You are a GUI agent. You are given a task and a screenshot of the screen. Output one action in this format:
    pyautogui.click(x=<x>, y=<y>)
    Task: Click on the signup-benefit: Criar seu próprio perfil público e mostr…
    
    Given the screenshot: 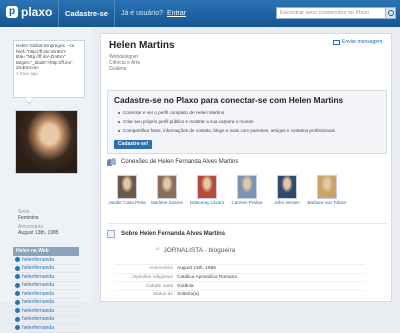 What is the action you would take?
    pyautogui.click(x=249, y=121)
    